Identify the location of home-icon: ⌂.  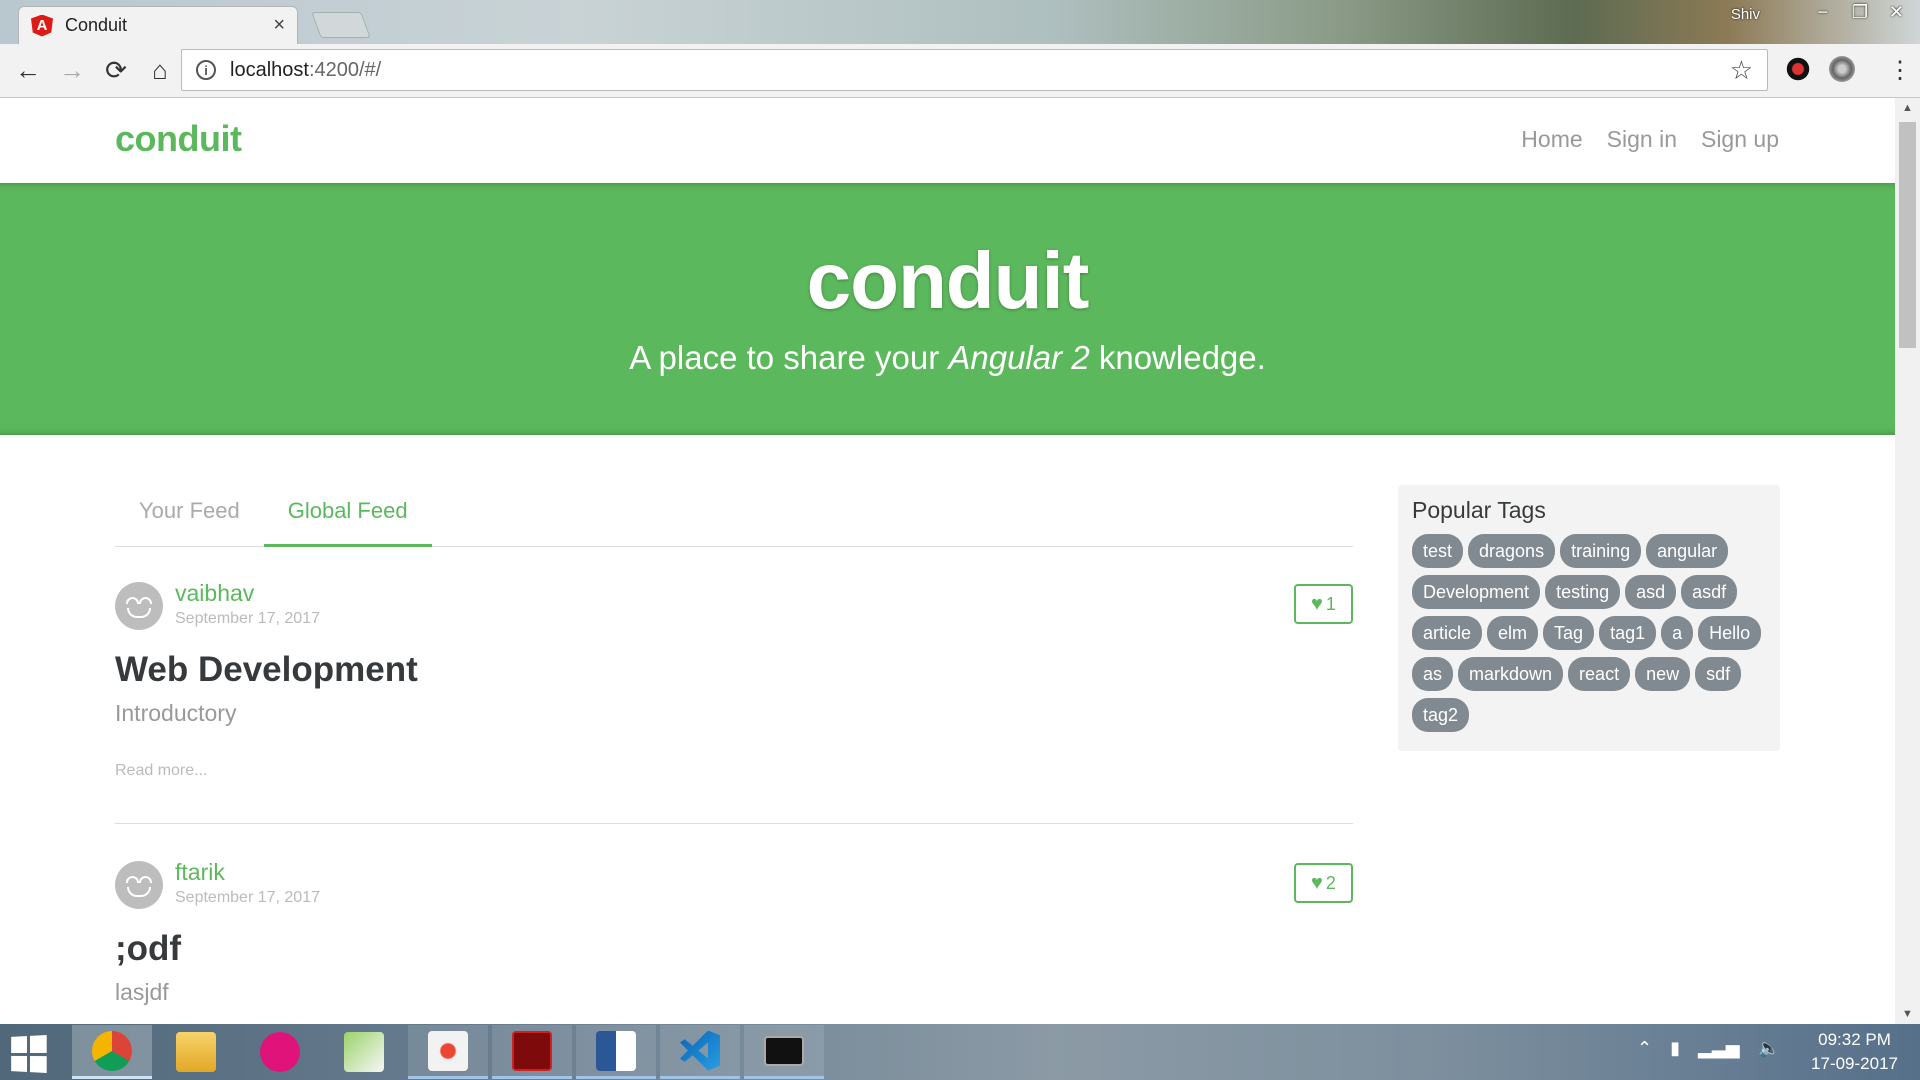
(160, 71).